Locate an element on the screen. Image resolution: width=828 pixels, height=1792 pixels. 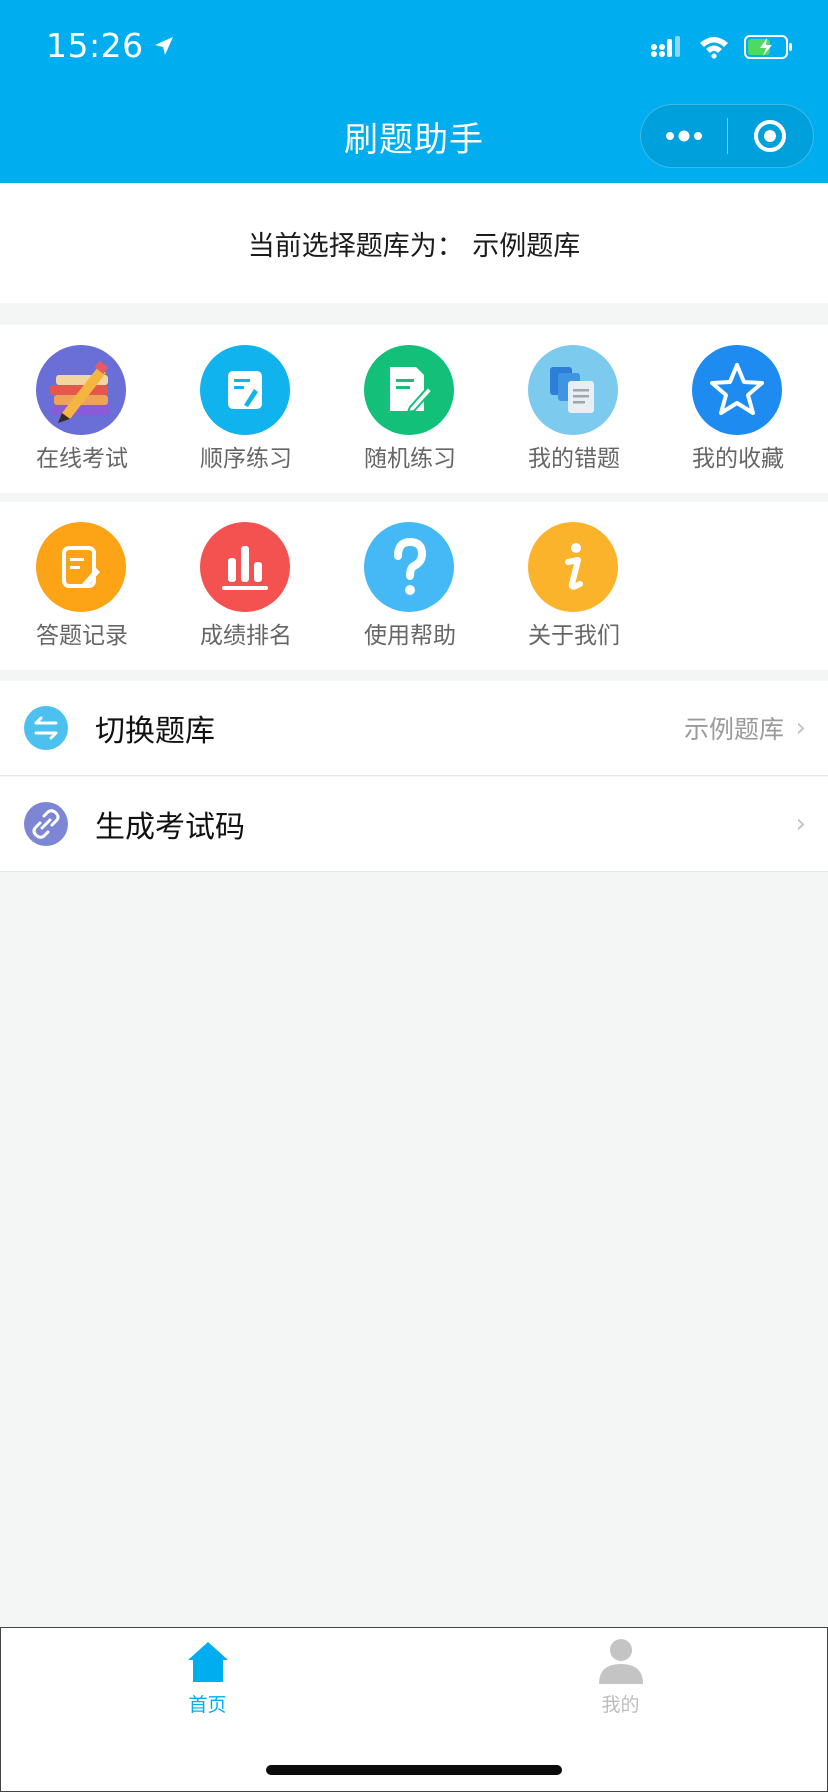
status-time: 15:26 is located at coordinates (111, 45).